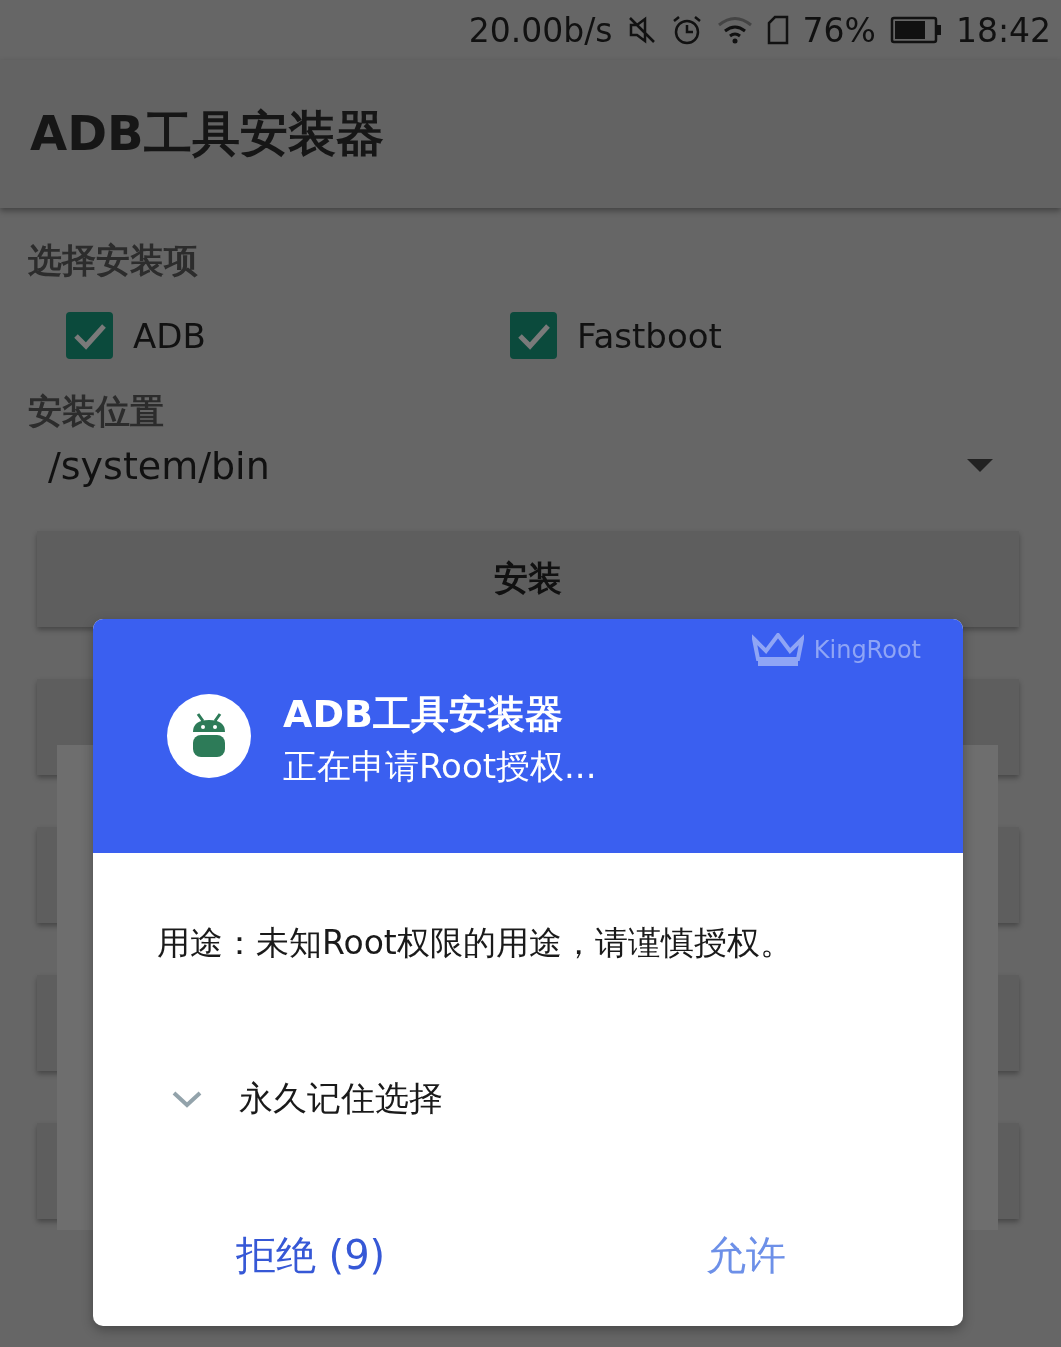 The height and width of the screenshot is (1347, 1061). What do you see at coordinates (915, 30) in the screenshot?
I see `battery-icon` at bounding box center [915, 30].